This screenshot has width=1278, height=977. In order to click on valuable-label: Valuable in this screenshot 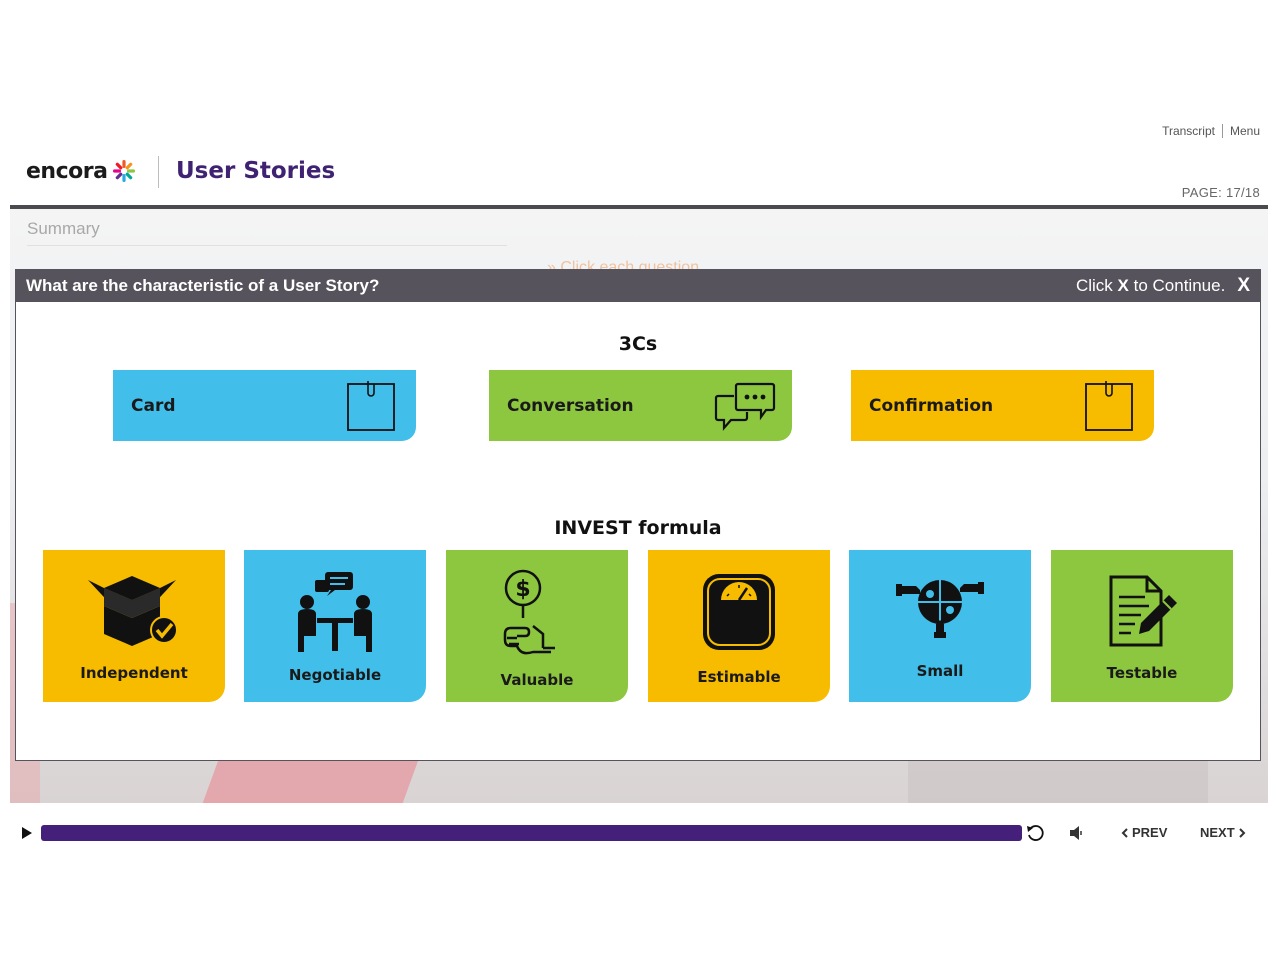, I will do `click(537, 680)`.